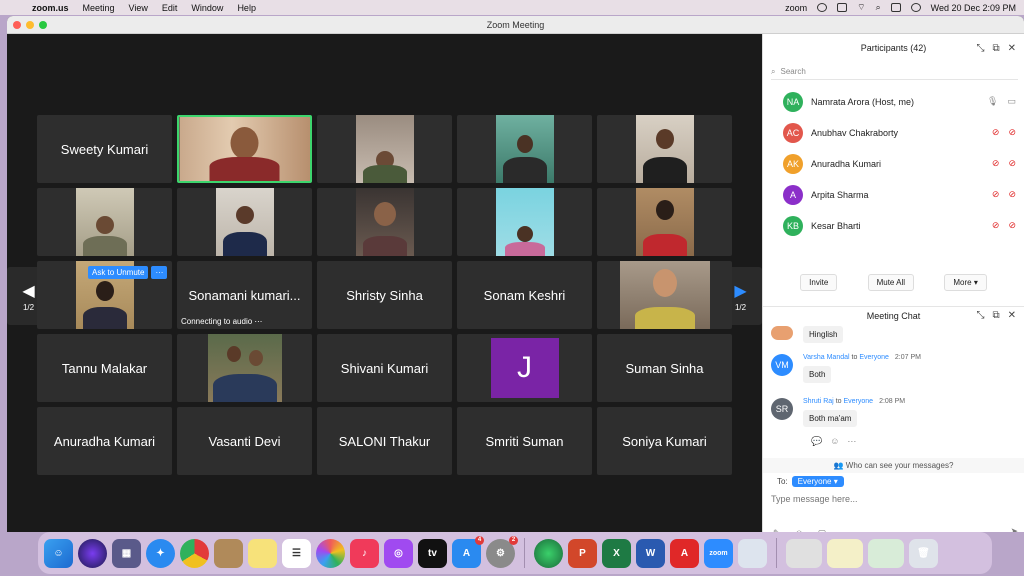 The image size is (1024, 576). I want to click on emoji-react-icon: ☺, so click(834, 441).